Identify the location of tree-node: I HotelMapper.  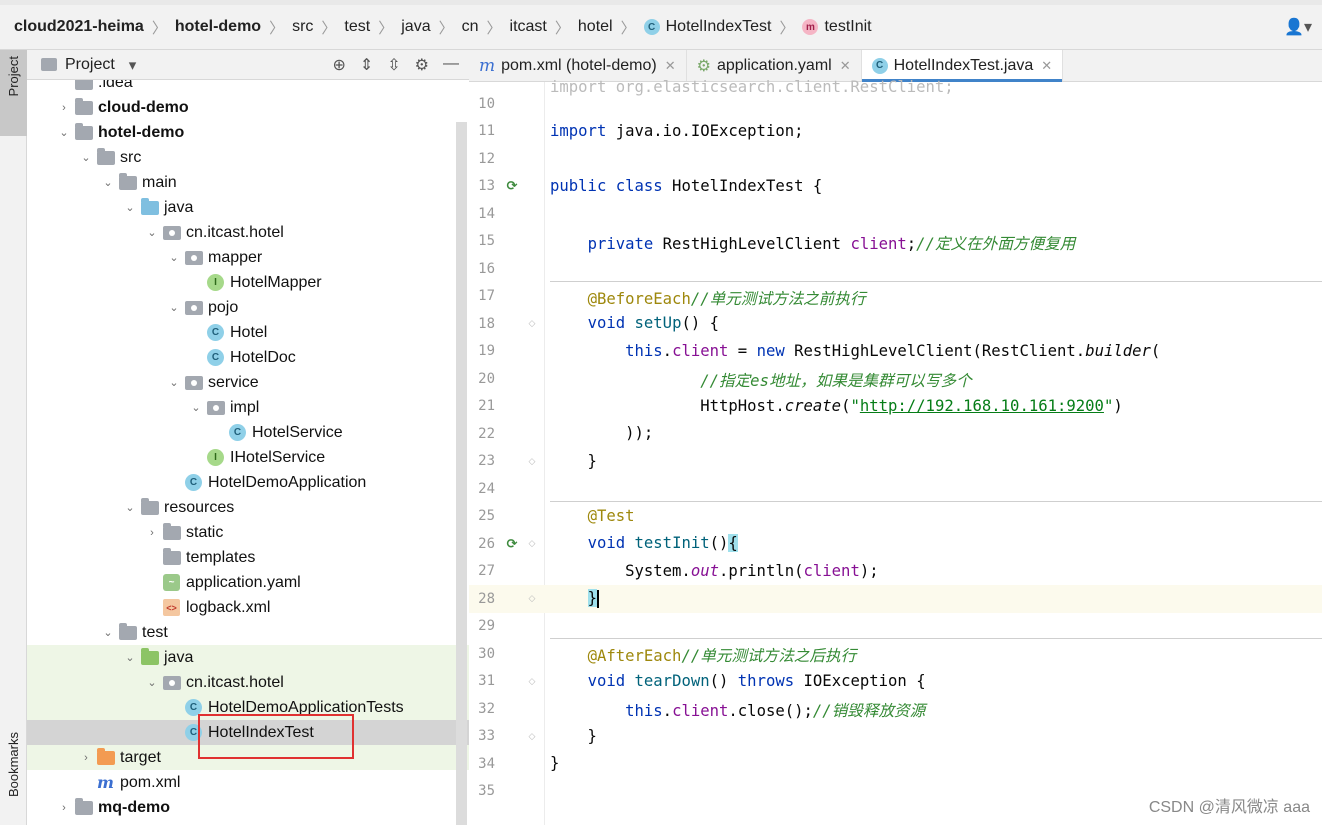
(248, 282).